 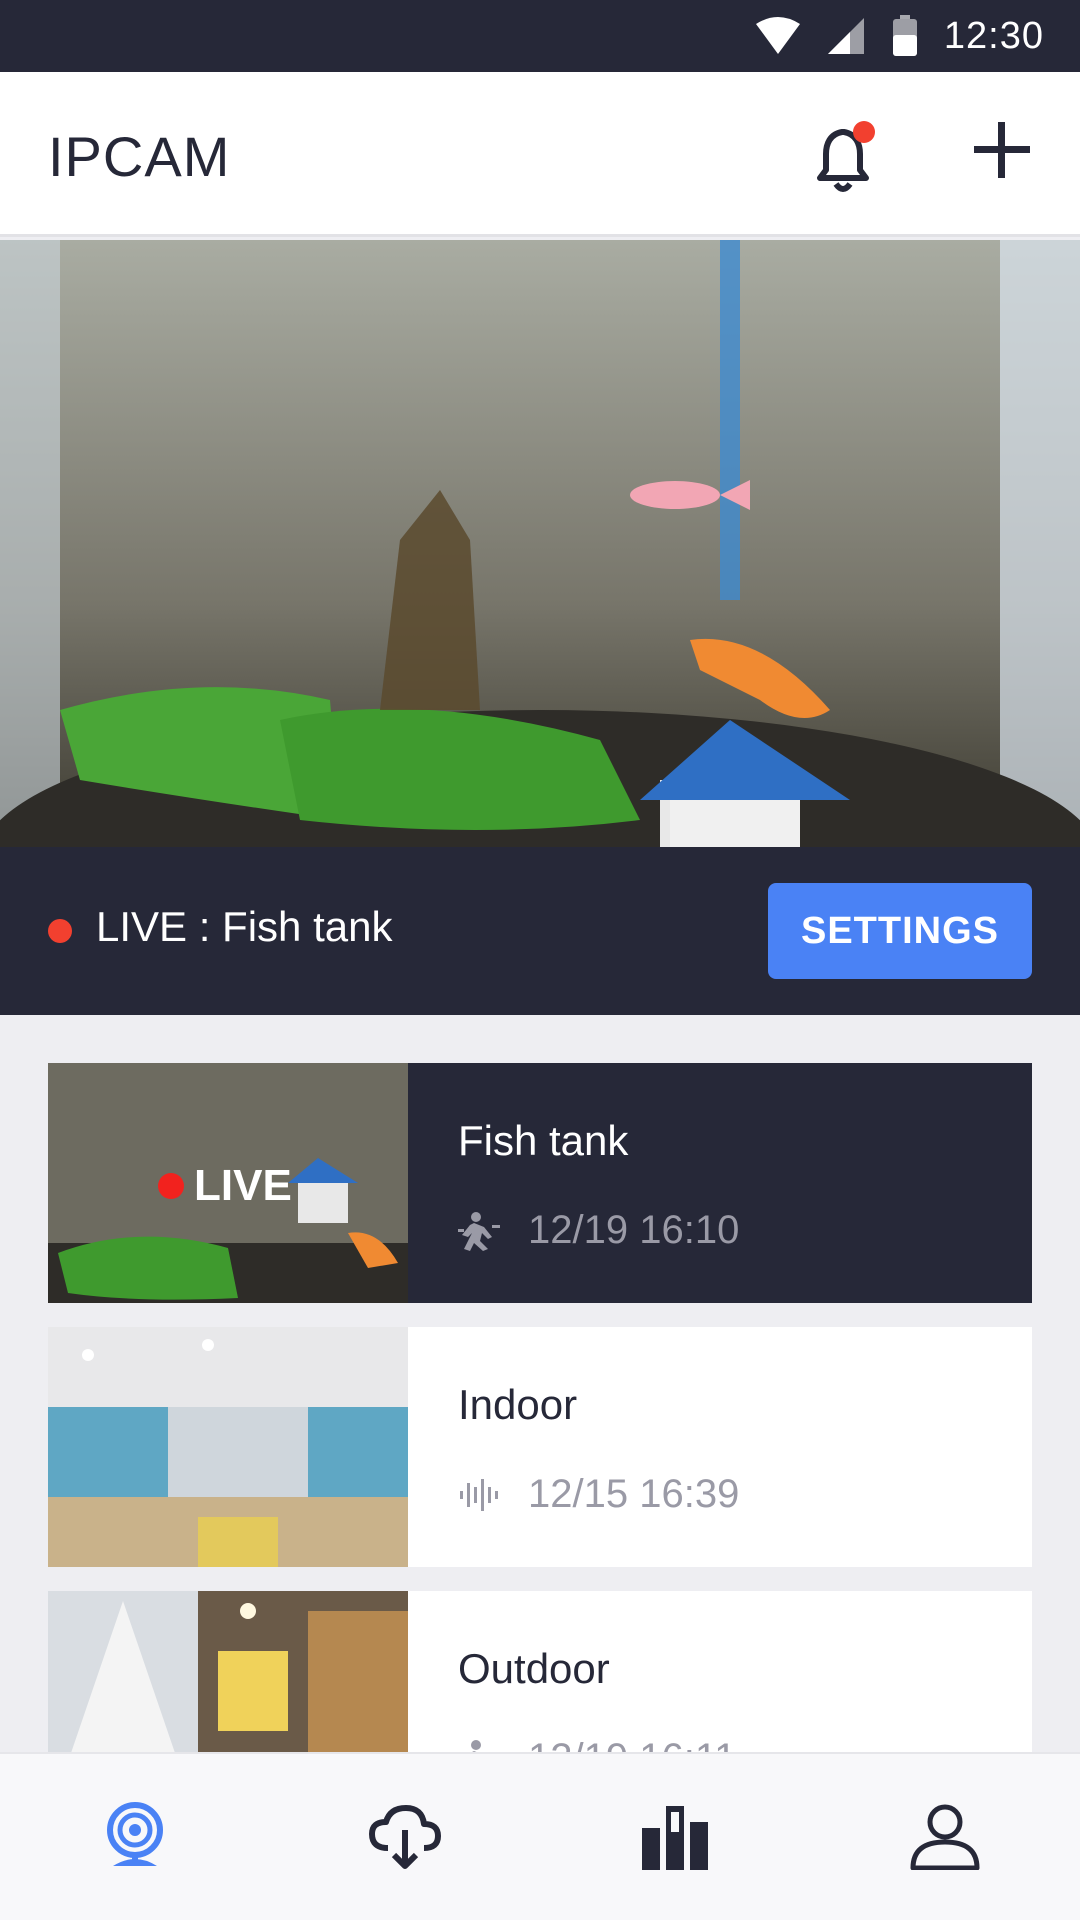 What do you see at coordinates (634, 1494) in the screenshot?
I see `camera-event-time: 12/15 16:39` at bounding box center [634, 1494].